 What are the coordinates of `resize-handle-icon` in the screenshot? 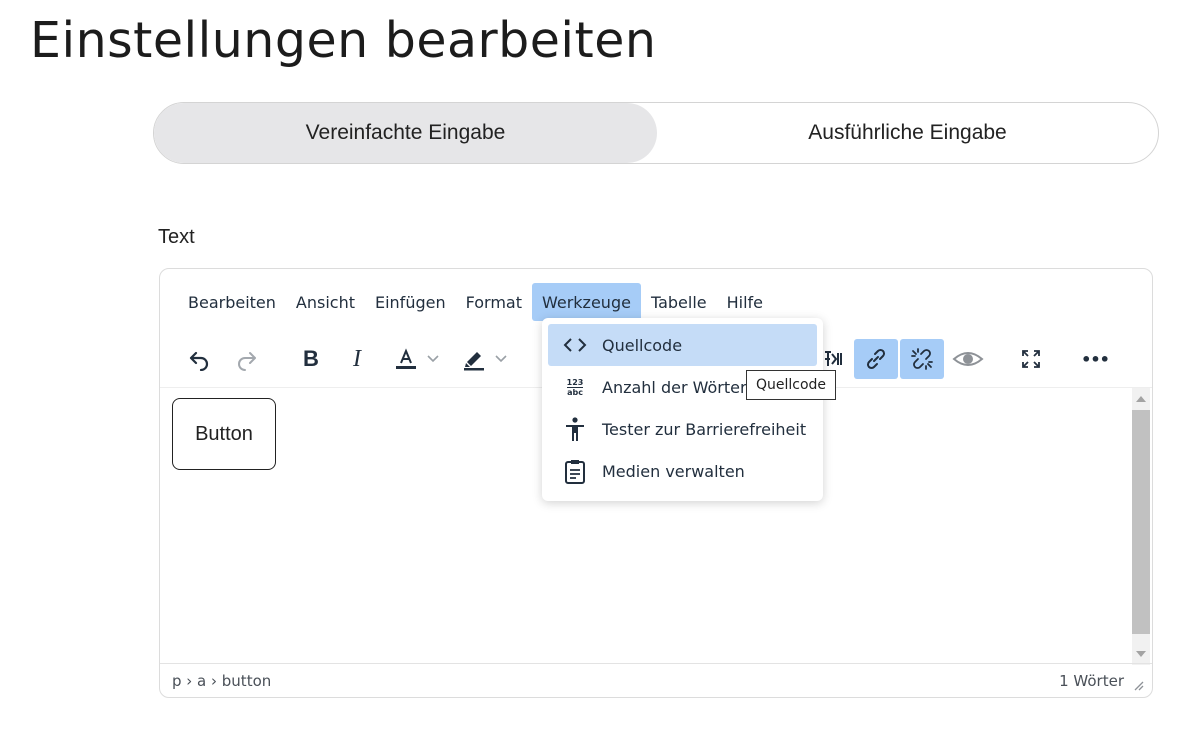 It's located at (1138, 685).